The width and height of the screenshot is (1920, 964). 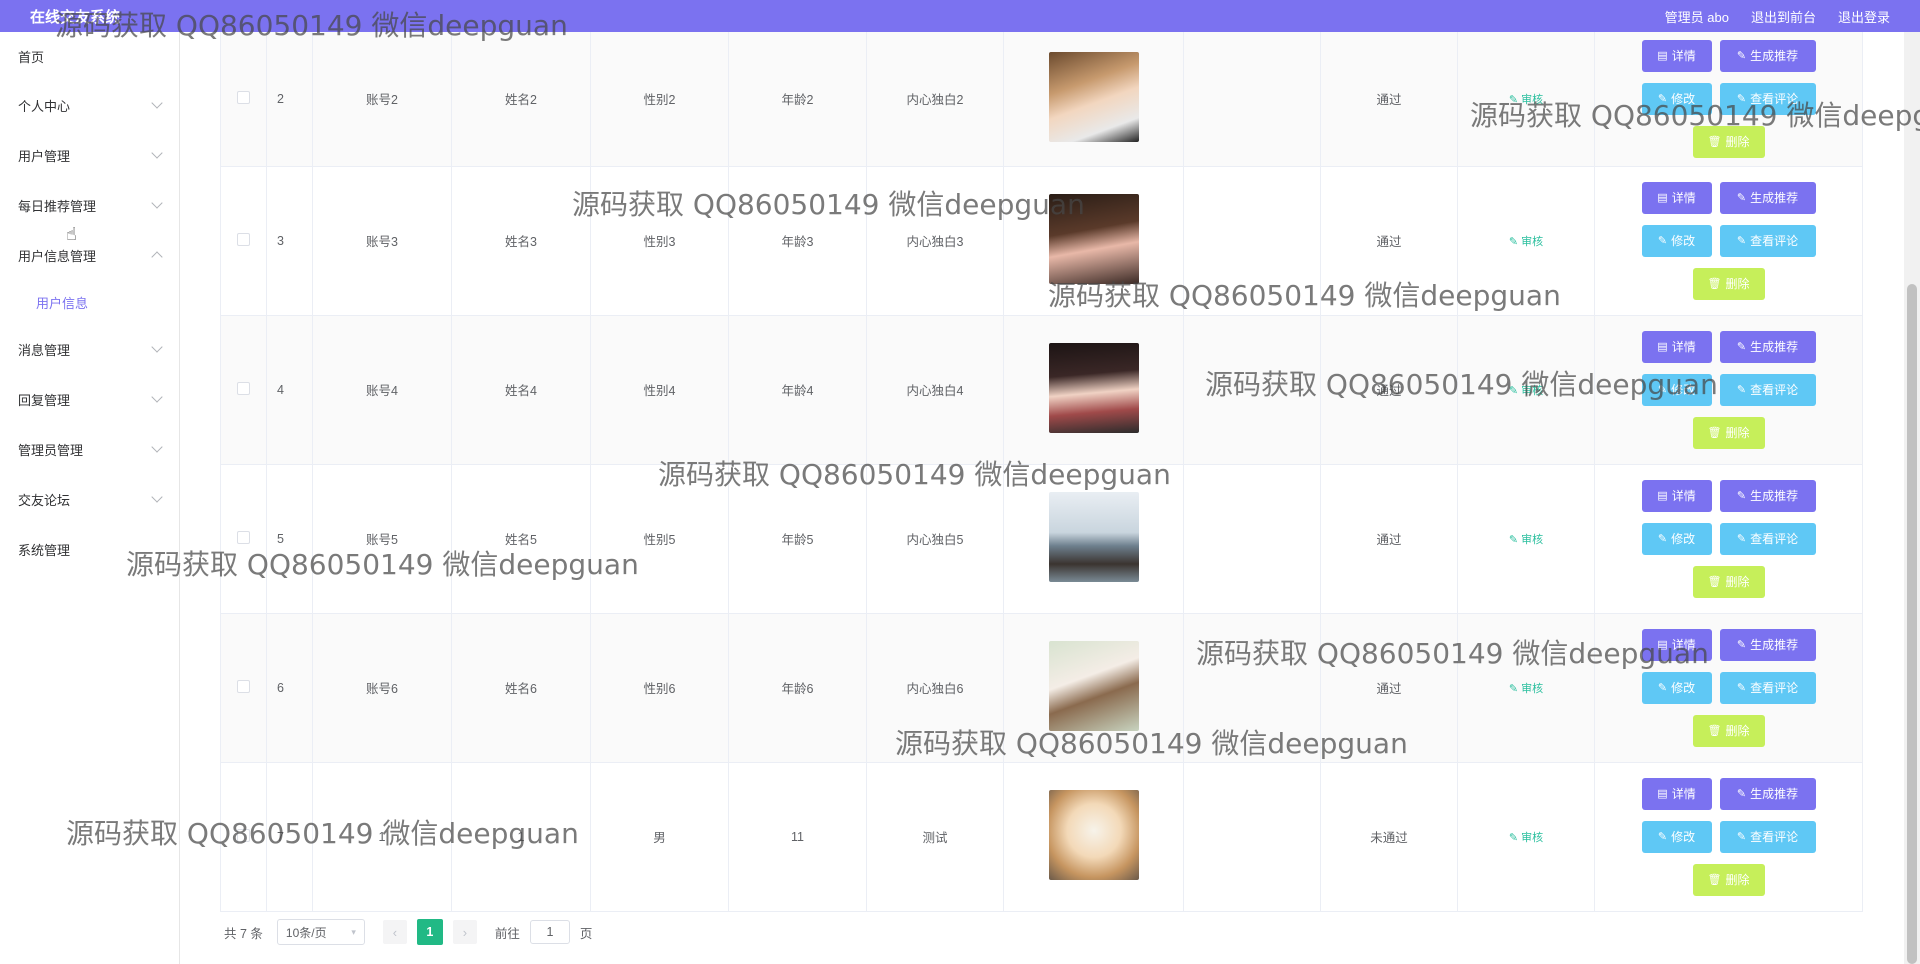 What do you see at coordinates (89, 205) in the screenshot?
I see `sidebar-item-daily-recommend: 每日推荐管理` at bounding box center [89, 205].